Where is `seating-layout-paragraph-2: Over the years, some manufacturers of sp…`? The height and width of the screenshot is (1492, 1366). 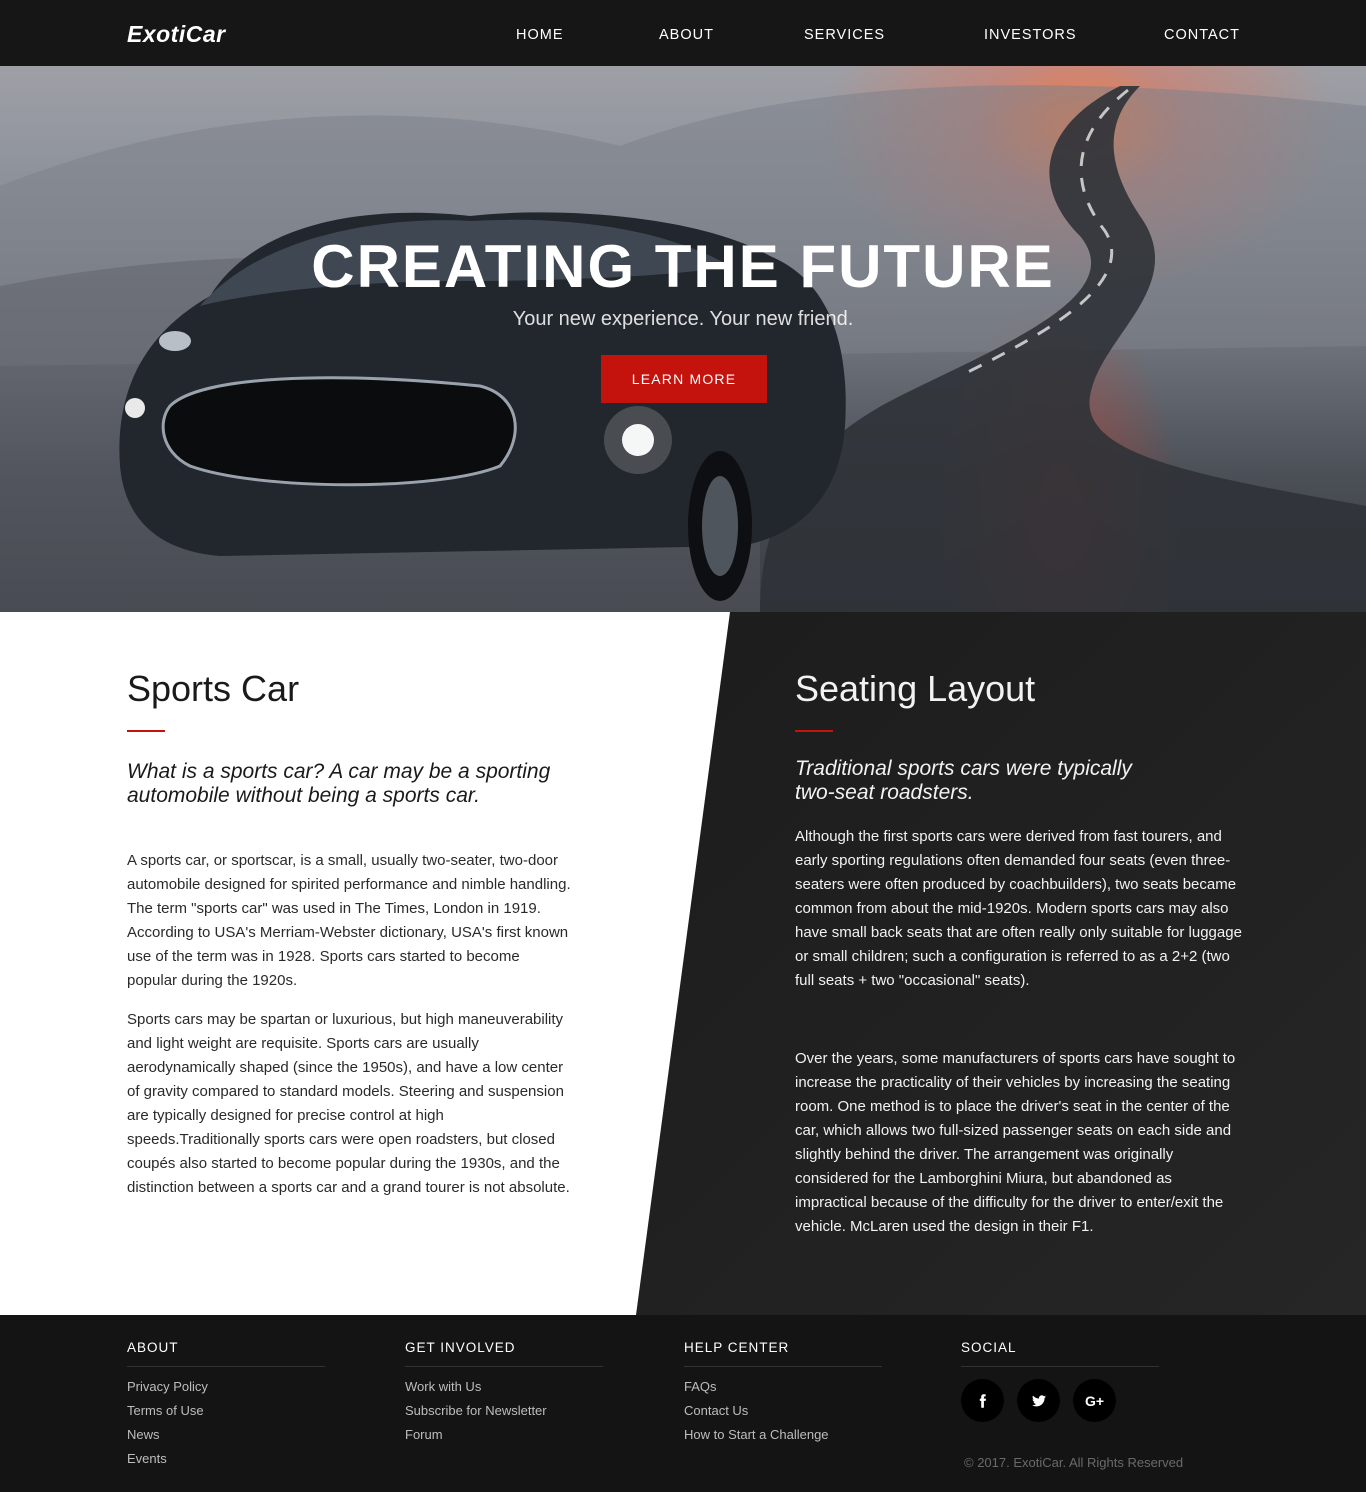
seating-layout-paragraph-2: Over the years, some manufacturers of sp… is located at coordinates (1015, 1142).